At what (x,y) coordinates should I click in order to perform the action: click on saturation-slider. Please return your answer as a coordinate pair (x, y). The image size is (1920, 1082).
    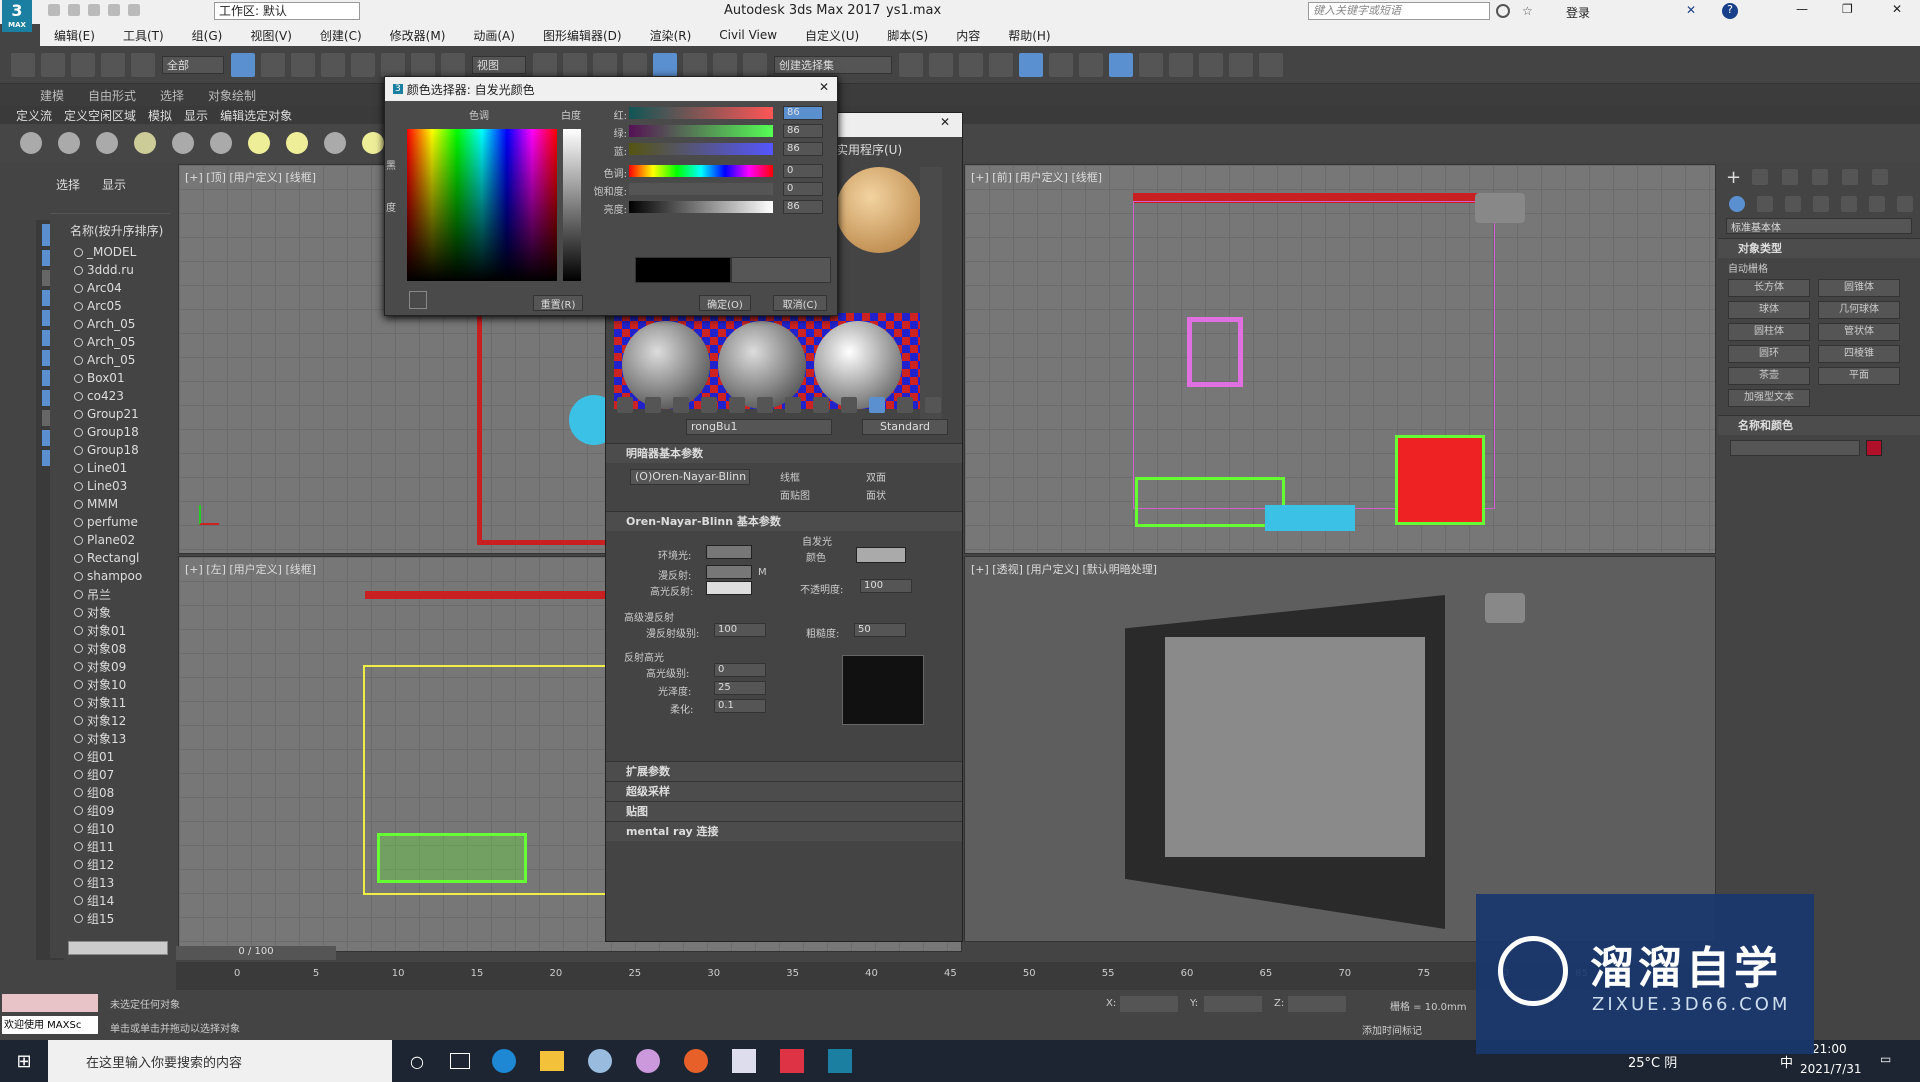
    Looking at the image, I should click on (701, 189).